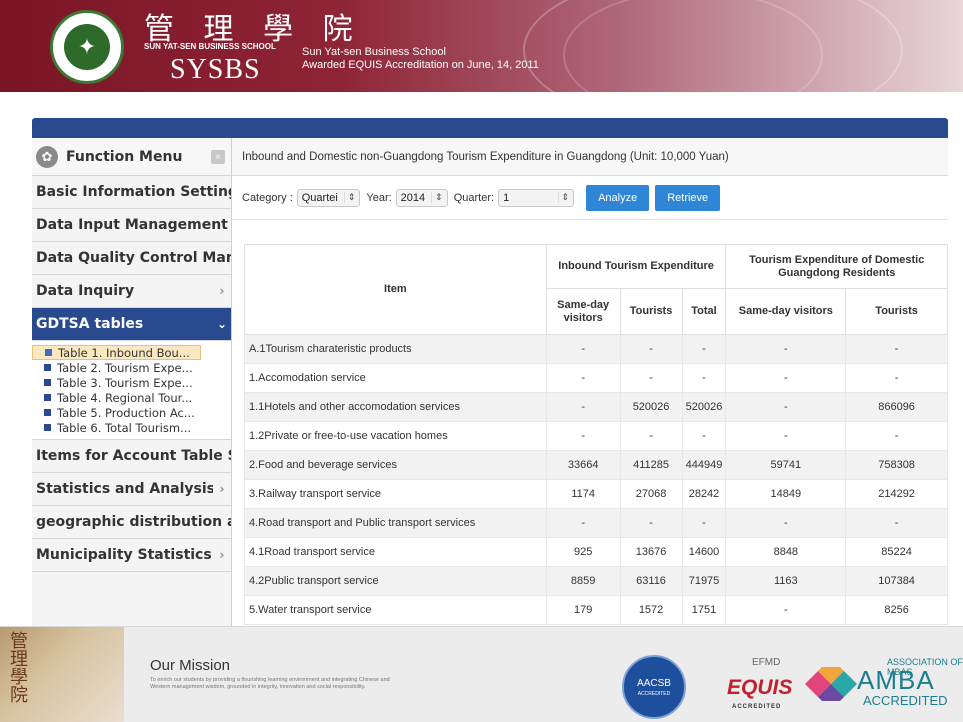  Describe the element at coordinates (786, 311) in the screenshot. I see `column-header: Same-day visitors` at that location.